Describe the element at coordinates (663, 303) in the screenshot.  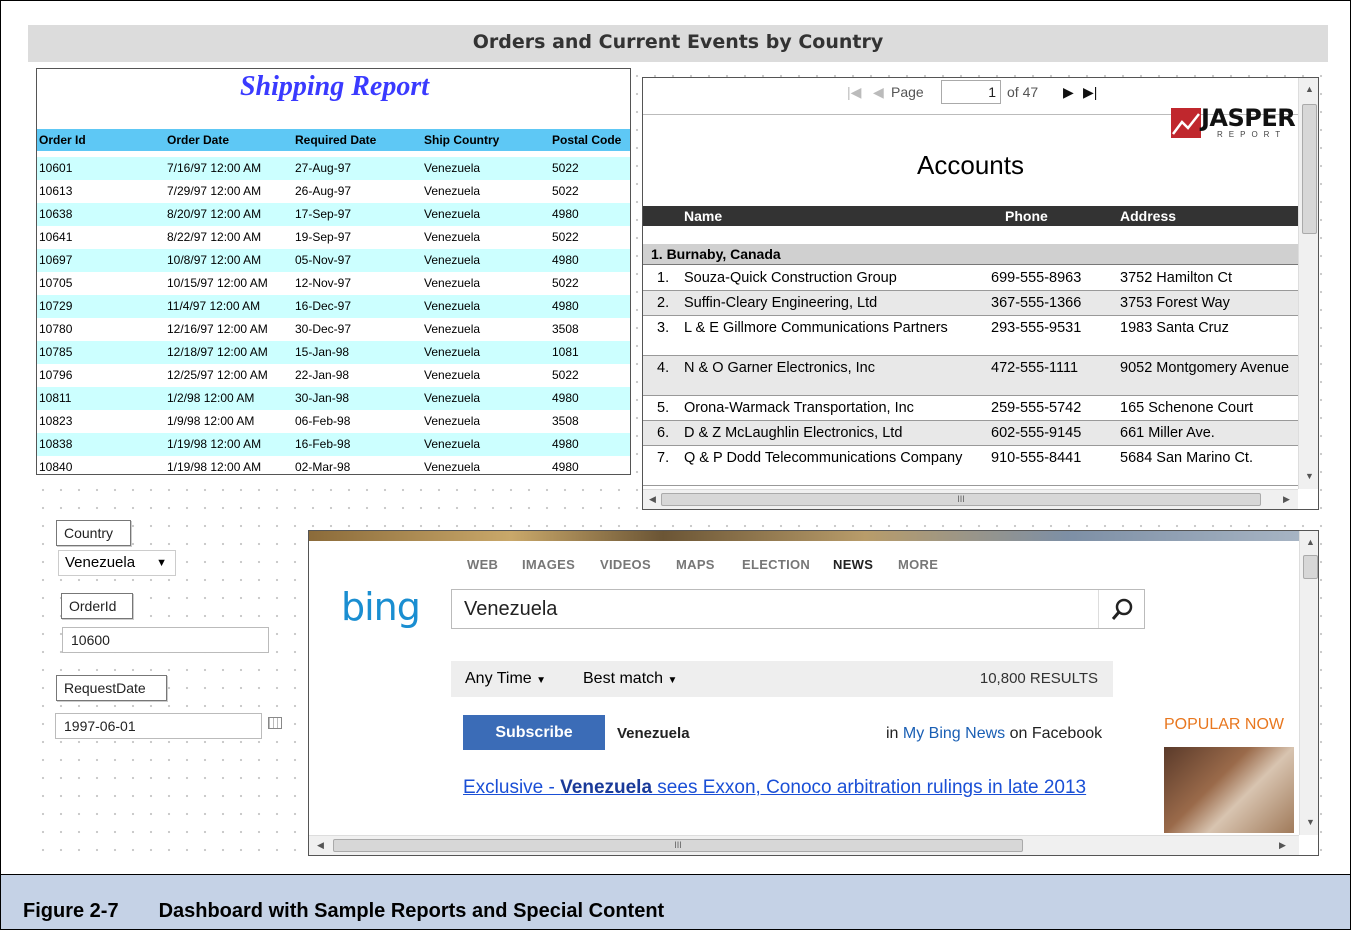
I see `row-number: 2.` at that location.